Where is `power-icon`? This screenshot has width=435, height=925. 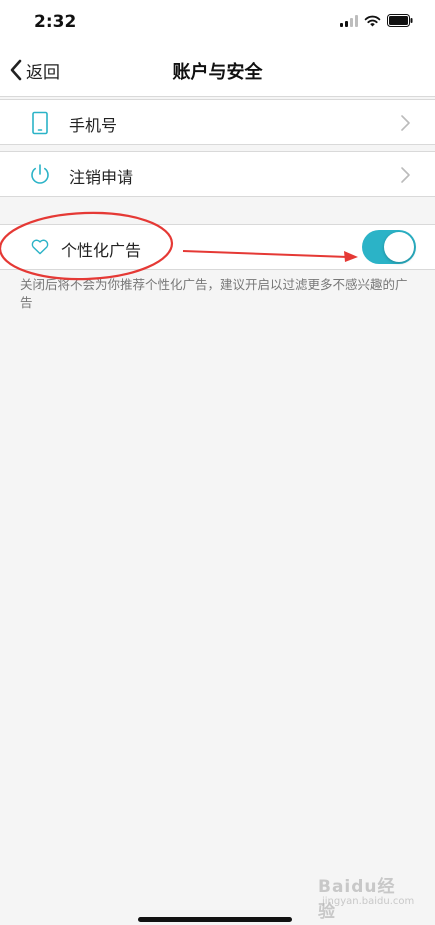
power-icon is located at coordinates (40, 174).